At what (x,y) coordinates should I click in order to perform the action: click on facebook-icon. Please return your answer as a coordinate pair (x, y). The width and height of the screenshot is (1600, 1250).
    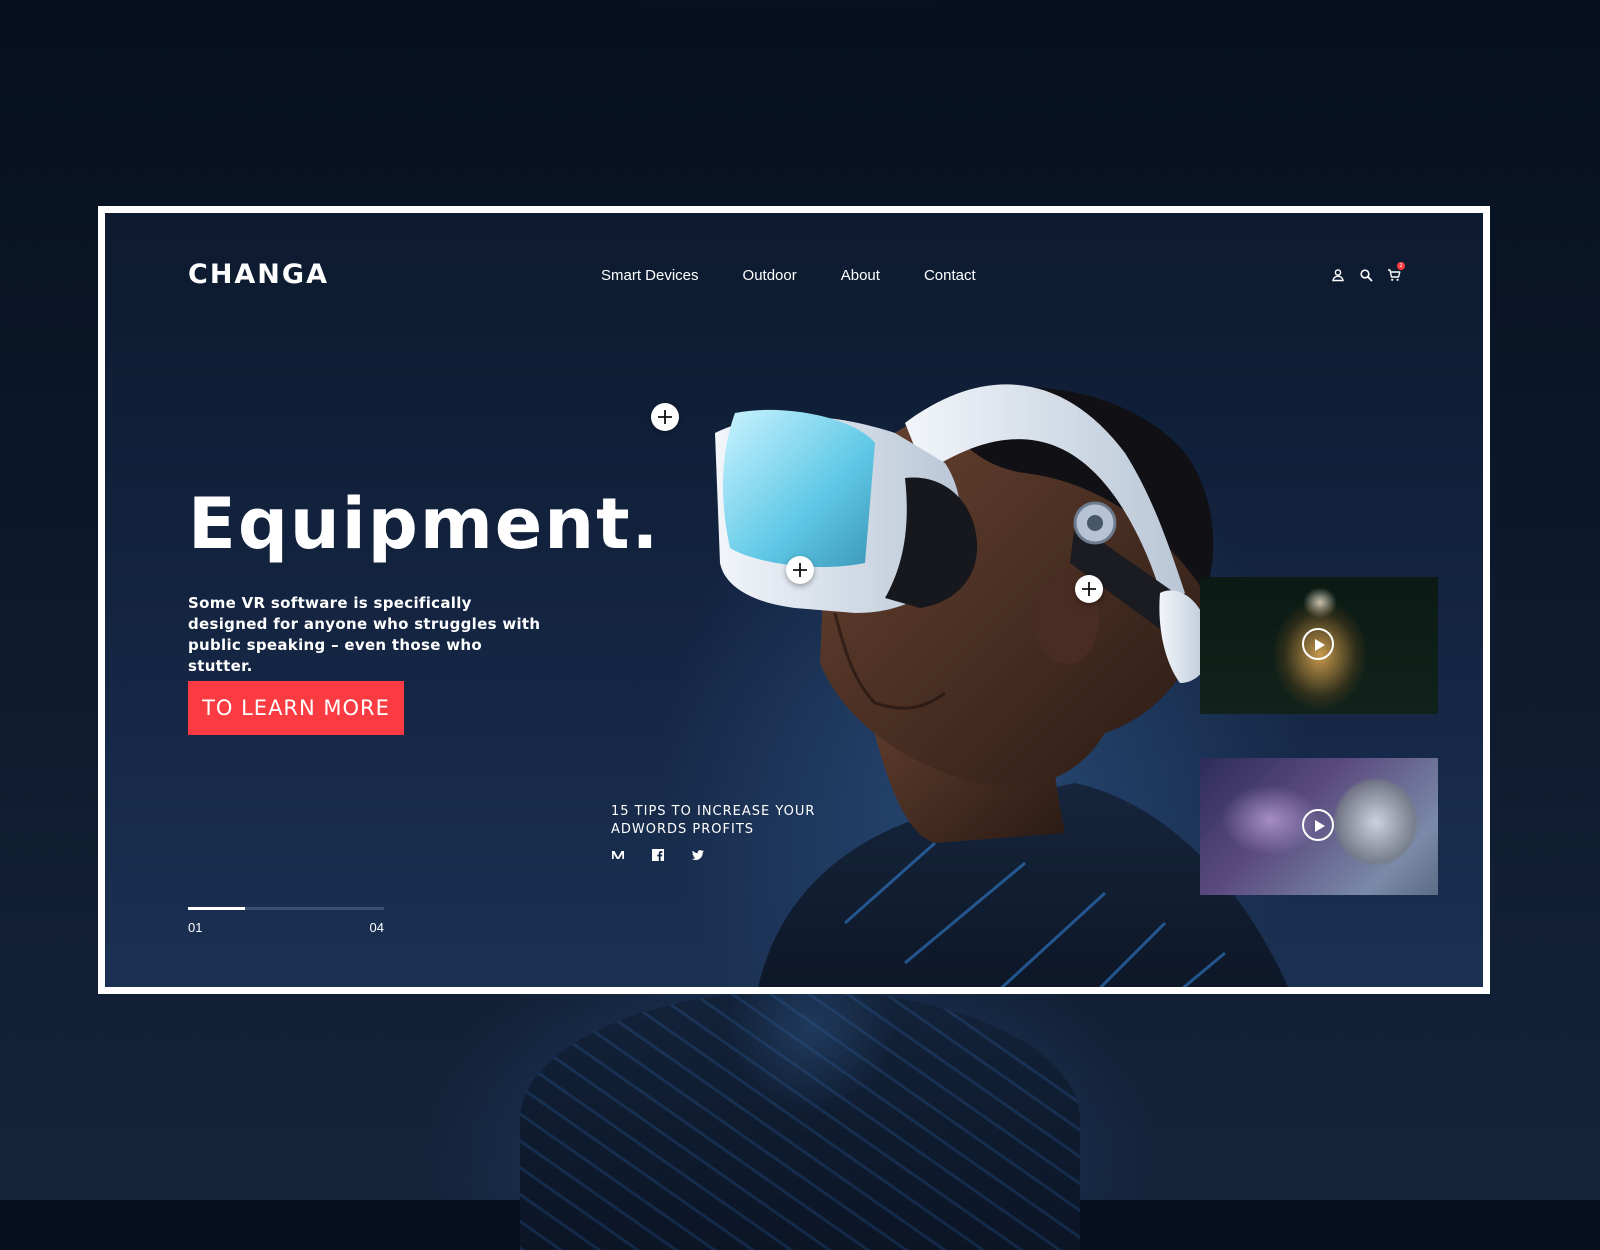
    Looking at the image, I should click on (658, 854).